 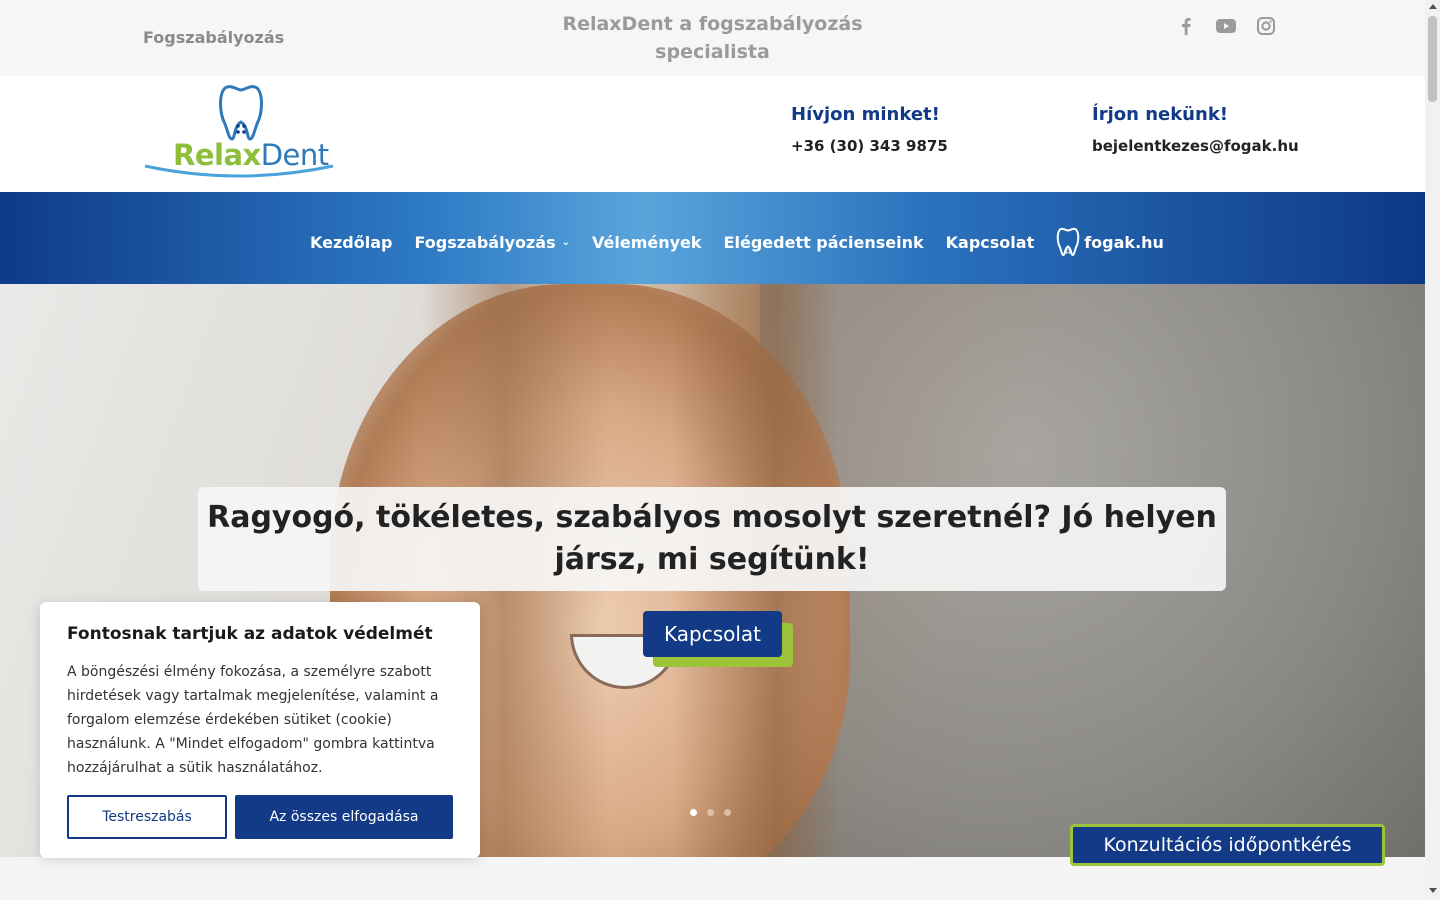 What do you see at coordinates (1432, 59) in the screenshot?
I see `scrollbar-thumb` at bounding box center [1432, 59].